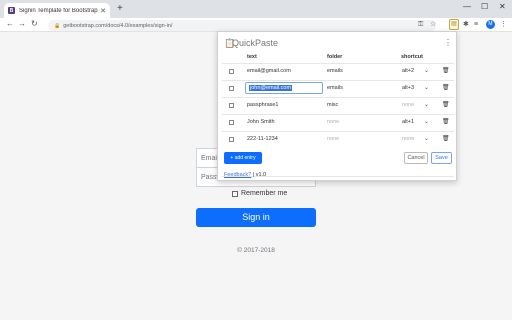 This screenshot has width=512, height=320. Describe the element at coordinates (467, 6) in the screenshot. I see `minimize-icon: —` at that location.